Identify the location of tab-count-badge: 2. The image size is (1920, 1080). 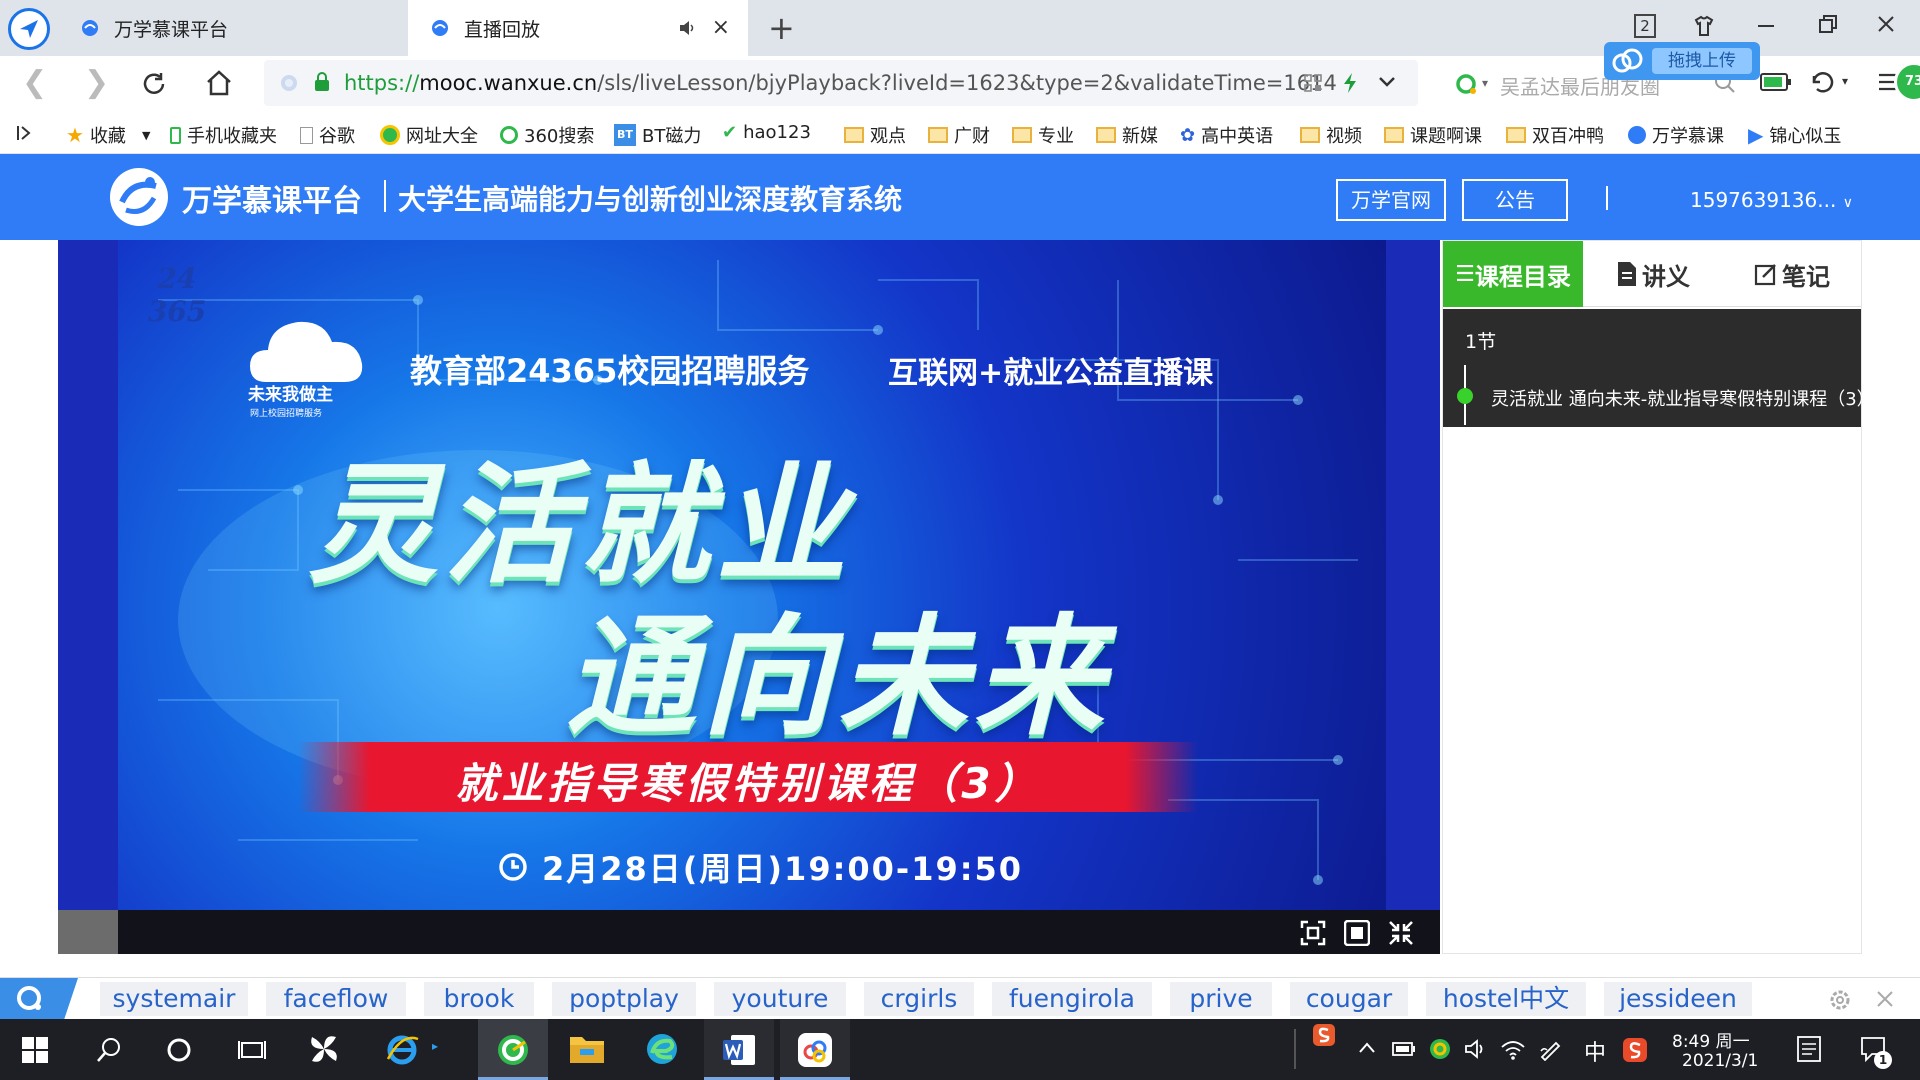
(1645, 26).